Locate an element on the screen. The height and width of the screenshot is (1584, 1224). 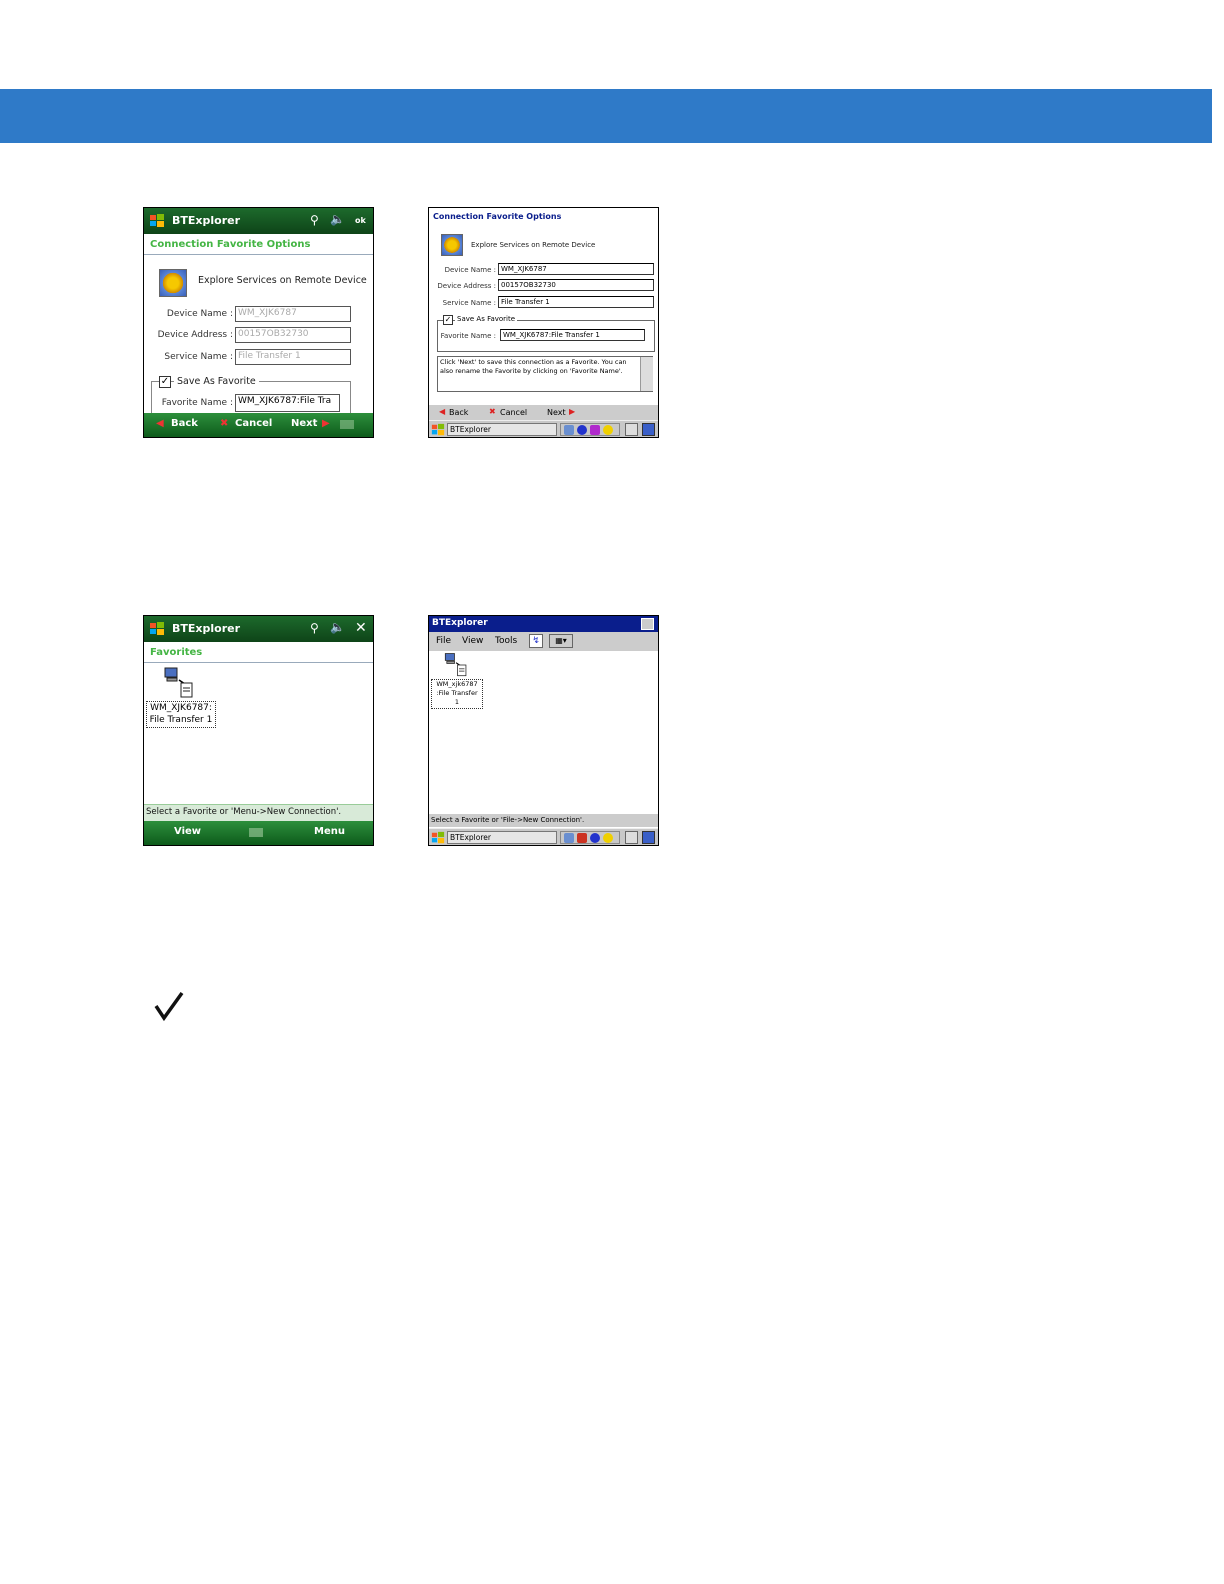
menu-file: File is located at coordinates (443, 641).